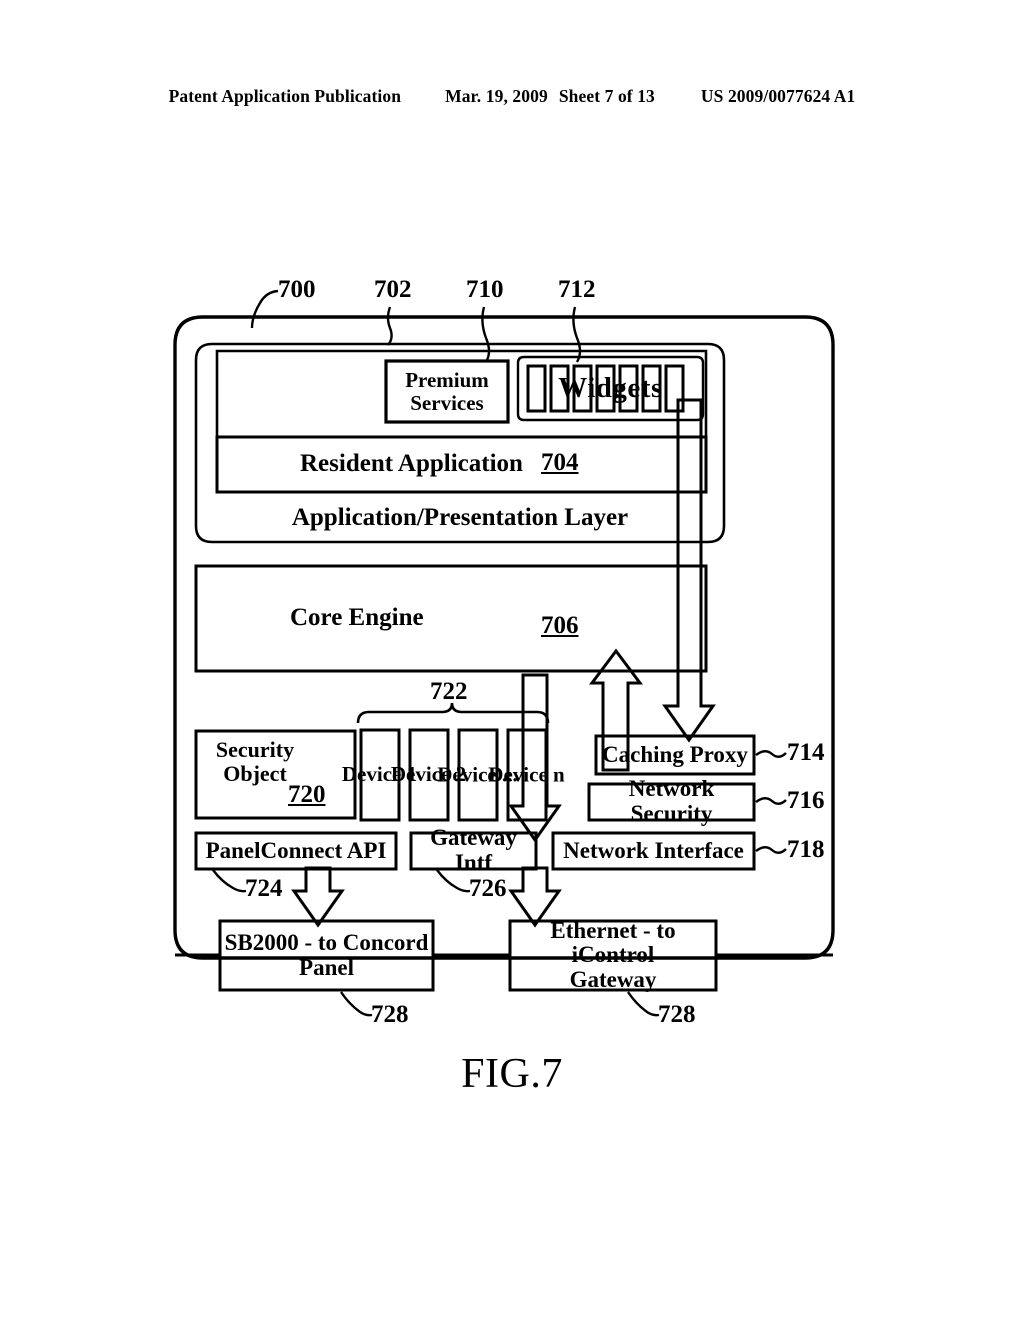 The height and width of the screenshot is (1320, 1024). What do you see at coordinates (613, 979) in the screenshot?
I see `ethernet-line-2: Gateway` at bounding box center [613, 979].